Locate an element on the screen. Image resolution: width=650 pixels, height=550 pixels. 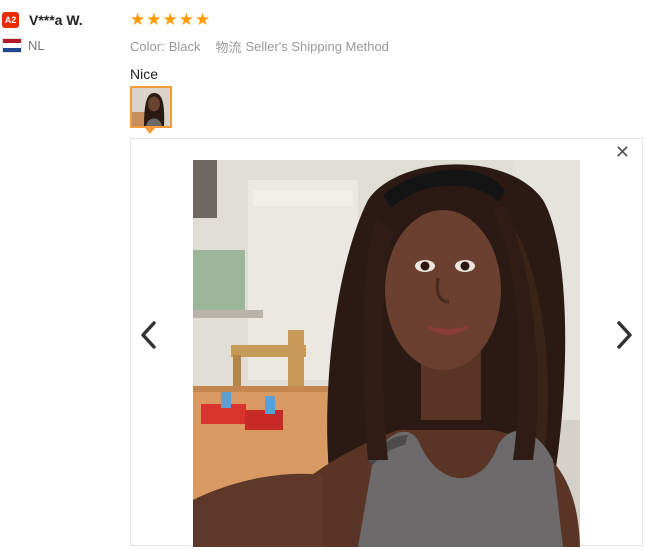
buyer-name: V***a W. is located at coordinates (56, 20).